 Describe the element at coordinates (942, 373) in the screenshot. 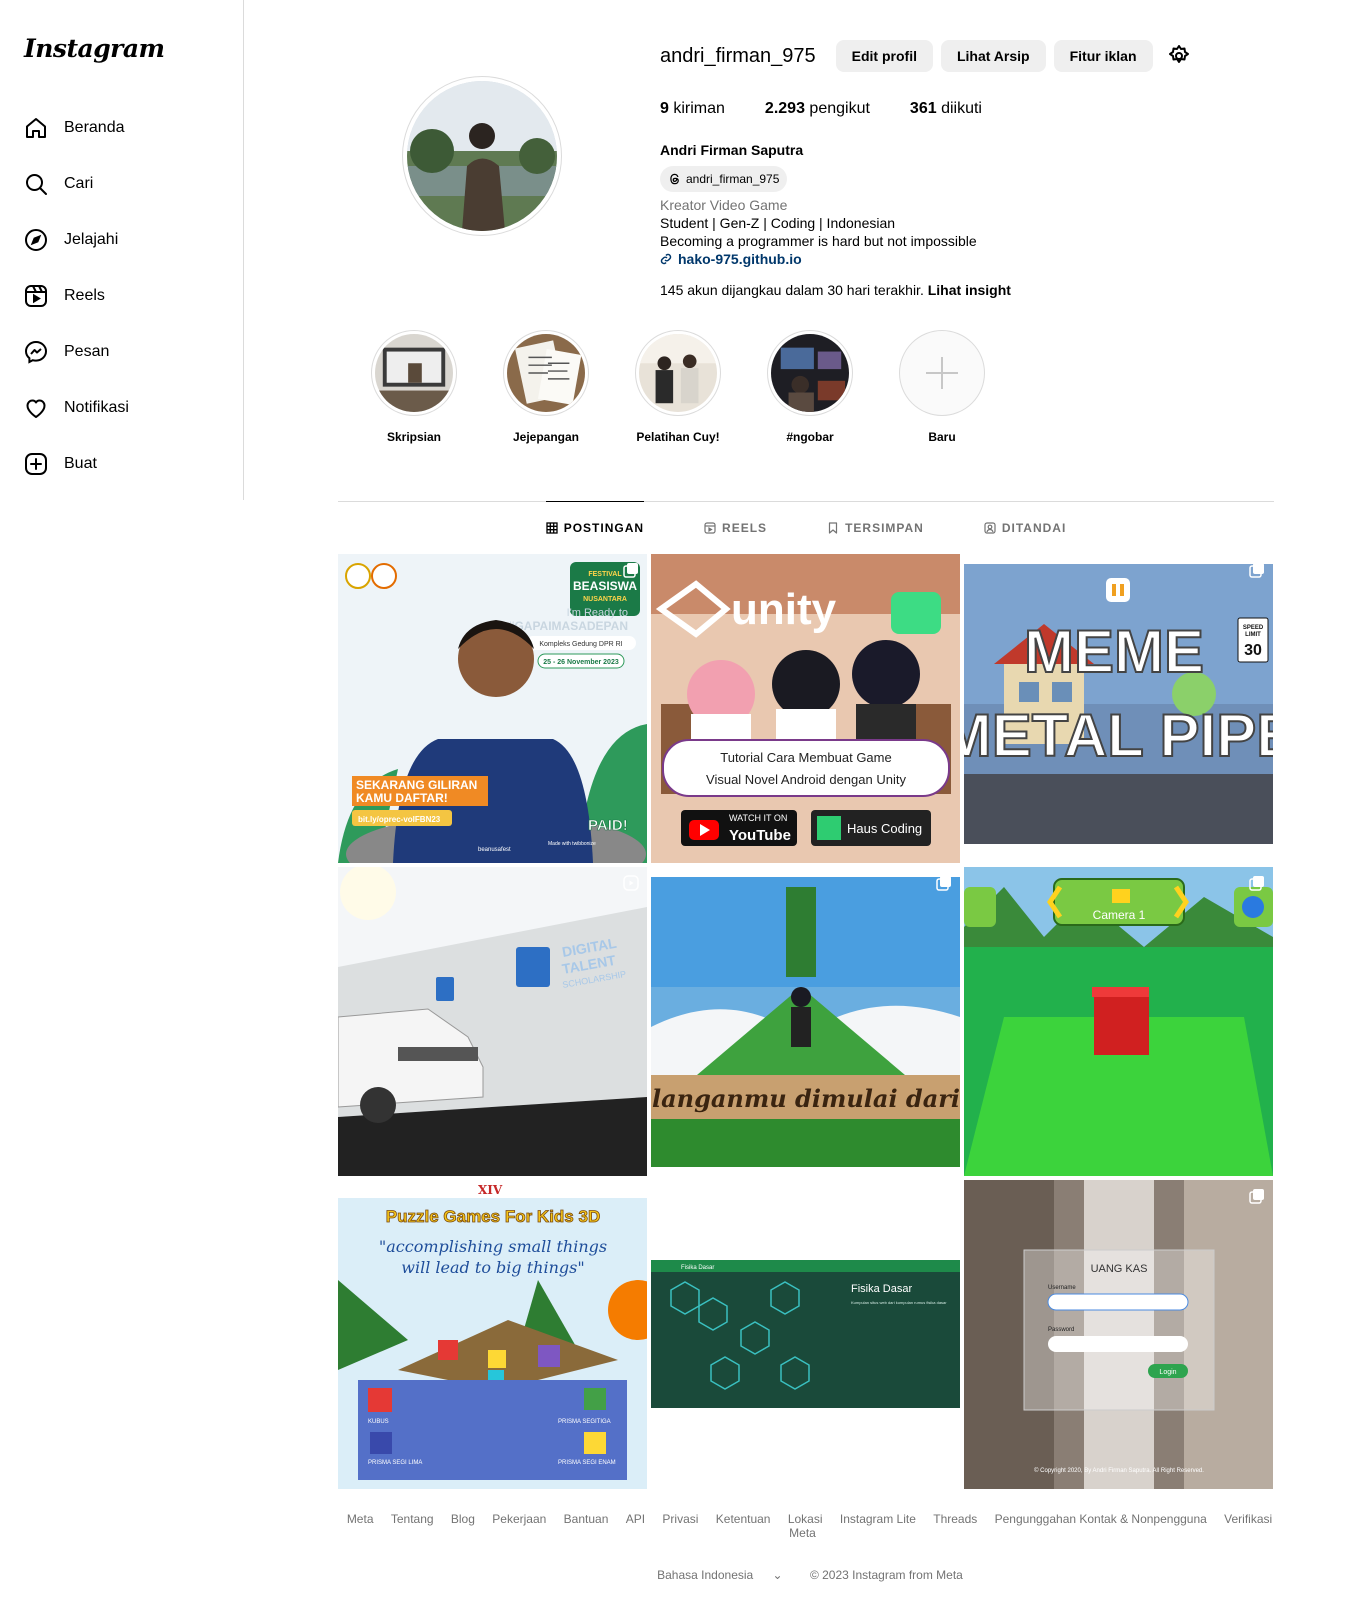

I see `plus-icon` at that location.